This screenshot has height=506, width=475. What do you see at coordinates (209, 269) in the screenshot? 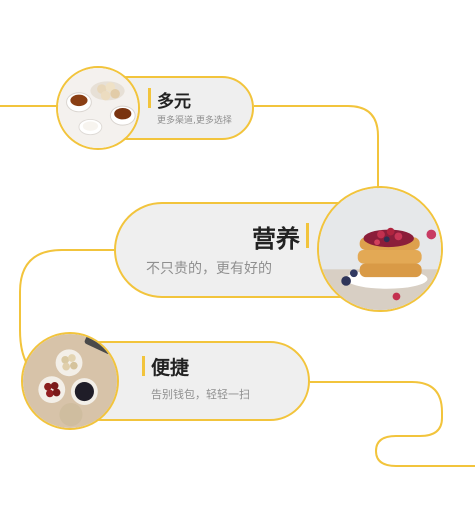
I see `feature-subtitle-nutrition: 不只贵的，更有好的` at bounding box center [209, 269].